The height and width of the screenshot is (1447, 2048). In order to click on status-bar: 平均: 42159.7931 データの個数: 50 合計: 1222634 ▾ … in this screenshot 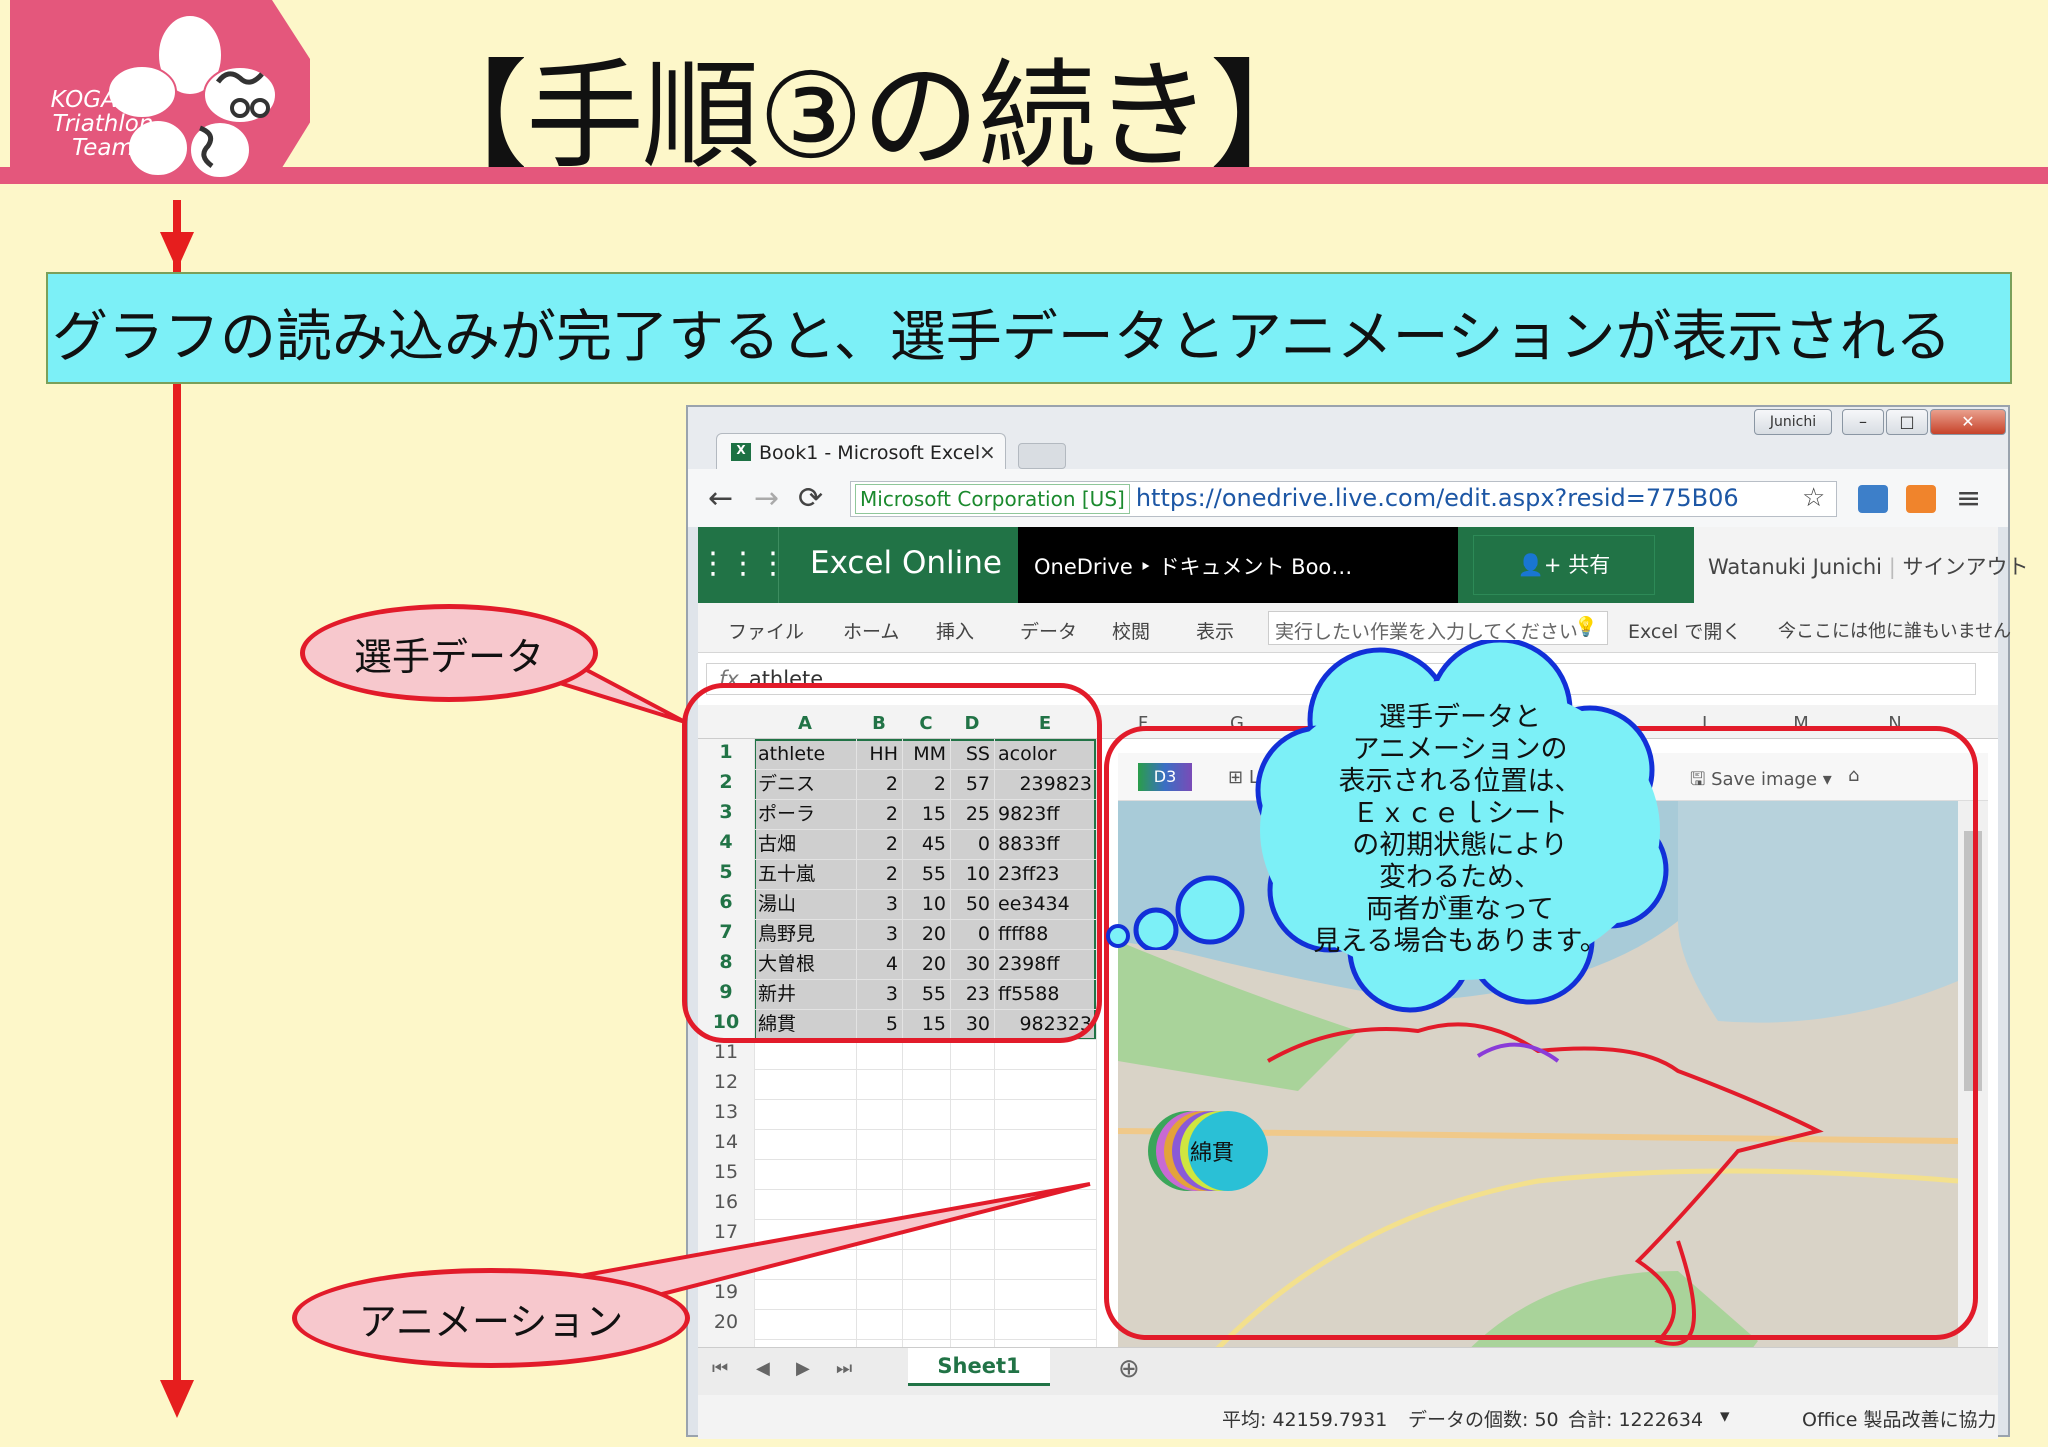, I will do `click(1348, 1417)`.